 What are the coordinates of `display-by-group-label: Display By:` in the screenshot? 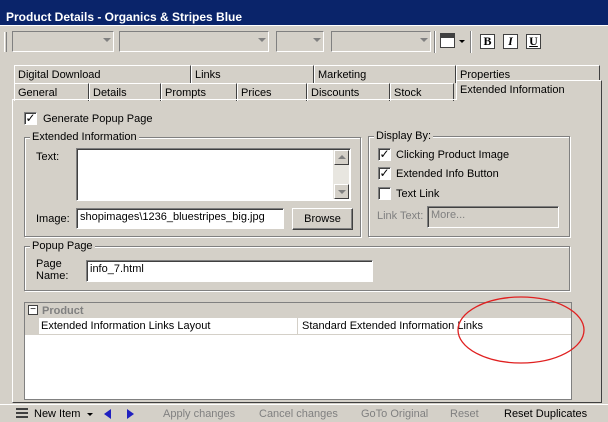 It's located at (404, 136).